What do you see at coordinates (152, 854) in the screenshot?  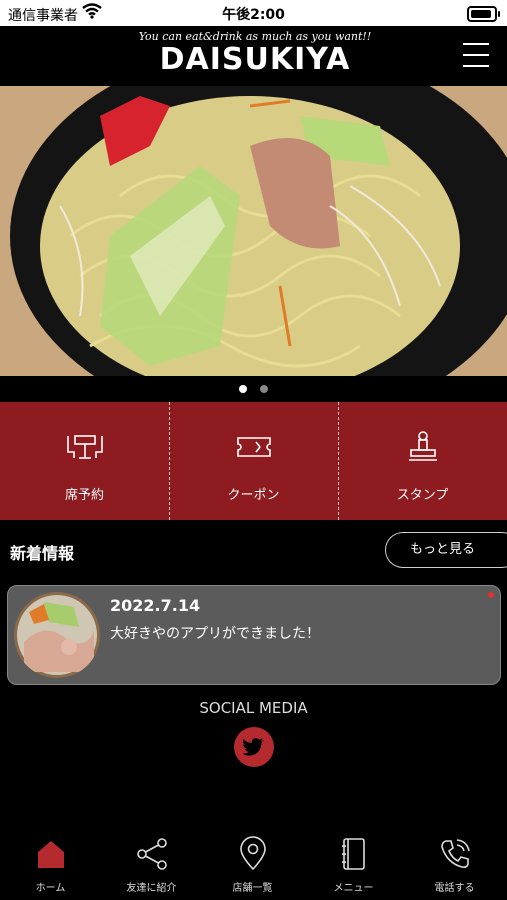 I see `share-icon` at bounding box center [152, 854].